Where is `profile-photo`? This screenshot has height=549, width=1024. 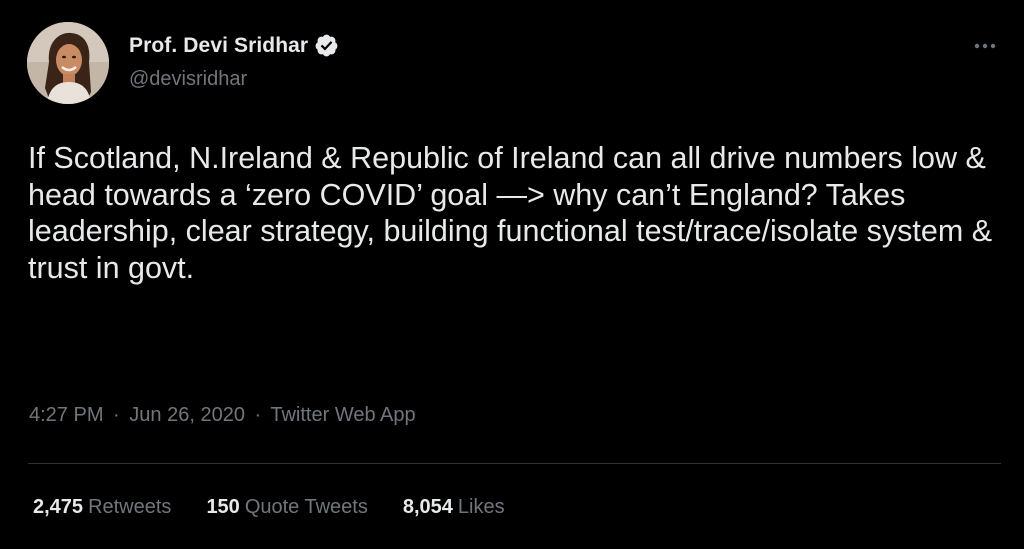 profile-photo is located at coordinates (68, 63).